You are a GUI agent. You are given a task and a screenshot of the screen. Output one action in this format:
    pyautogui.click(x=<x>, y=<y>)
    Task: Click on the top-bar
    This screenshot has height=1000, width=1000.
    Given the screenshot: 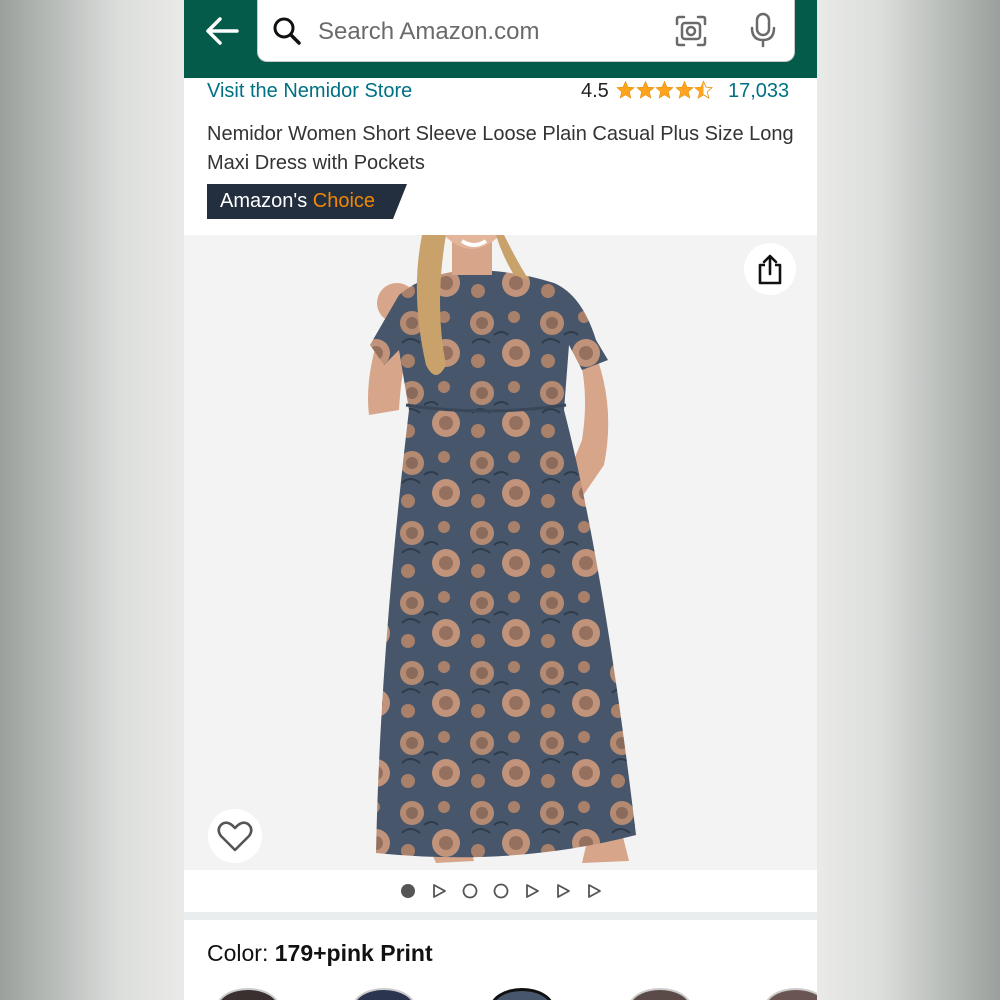 What is the action you would take?
    pyautogui.click(x=500, y=39)
    